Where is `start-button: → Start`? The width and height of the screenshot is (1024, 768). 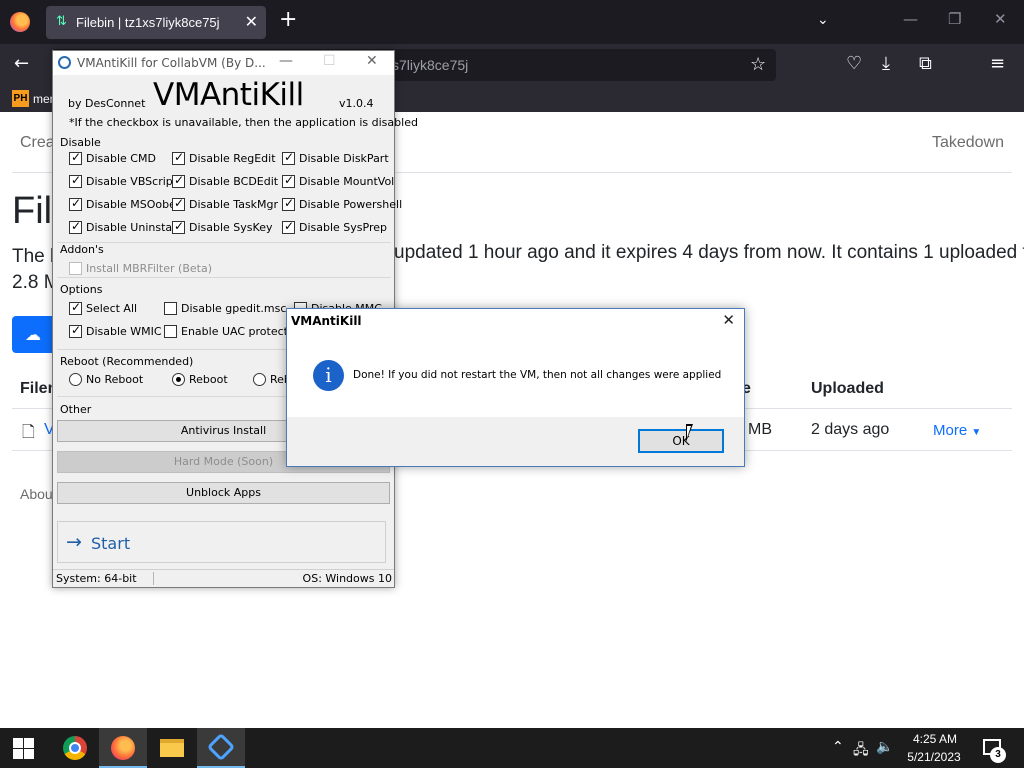
start-button: → Start is located at coordinates (221, 542).